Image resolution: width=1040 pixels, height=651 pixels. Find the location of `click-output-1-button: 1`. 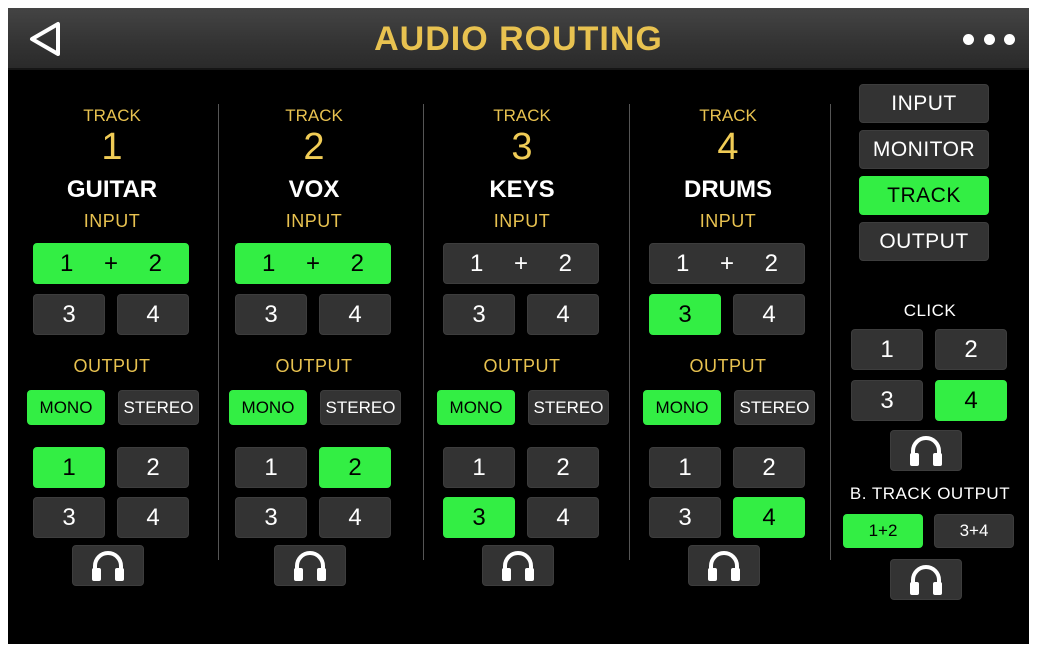

click-output-1-button: 1 is located at coordinates (887, 349).